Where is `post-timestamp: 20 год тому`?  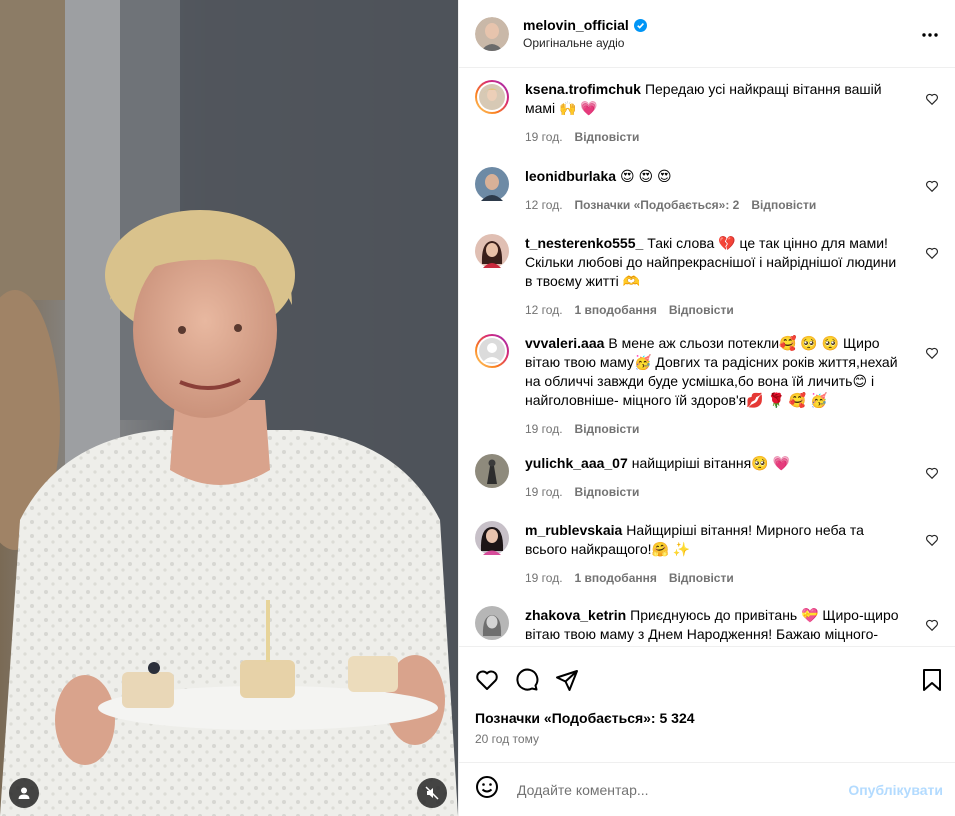 post-timestamp: 20 год тому is located at coordinates (707, 739).